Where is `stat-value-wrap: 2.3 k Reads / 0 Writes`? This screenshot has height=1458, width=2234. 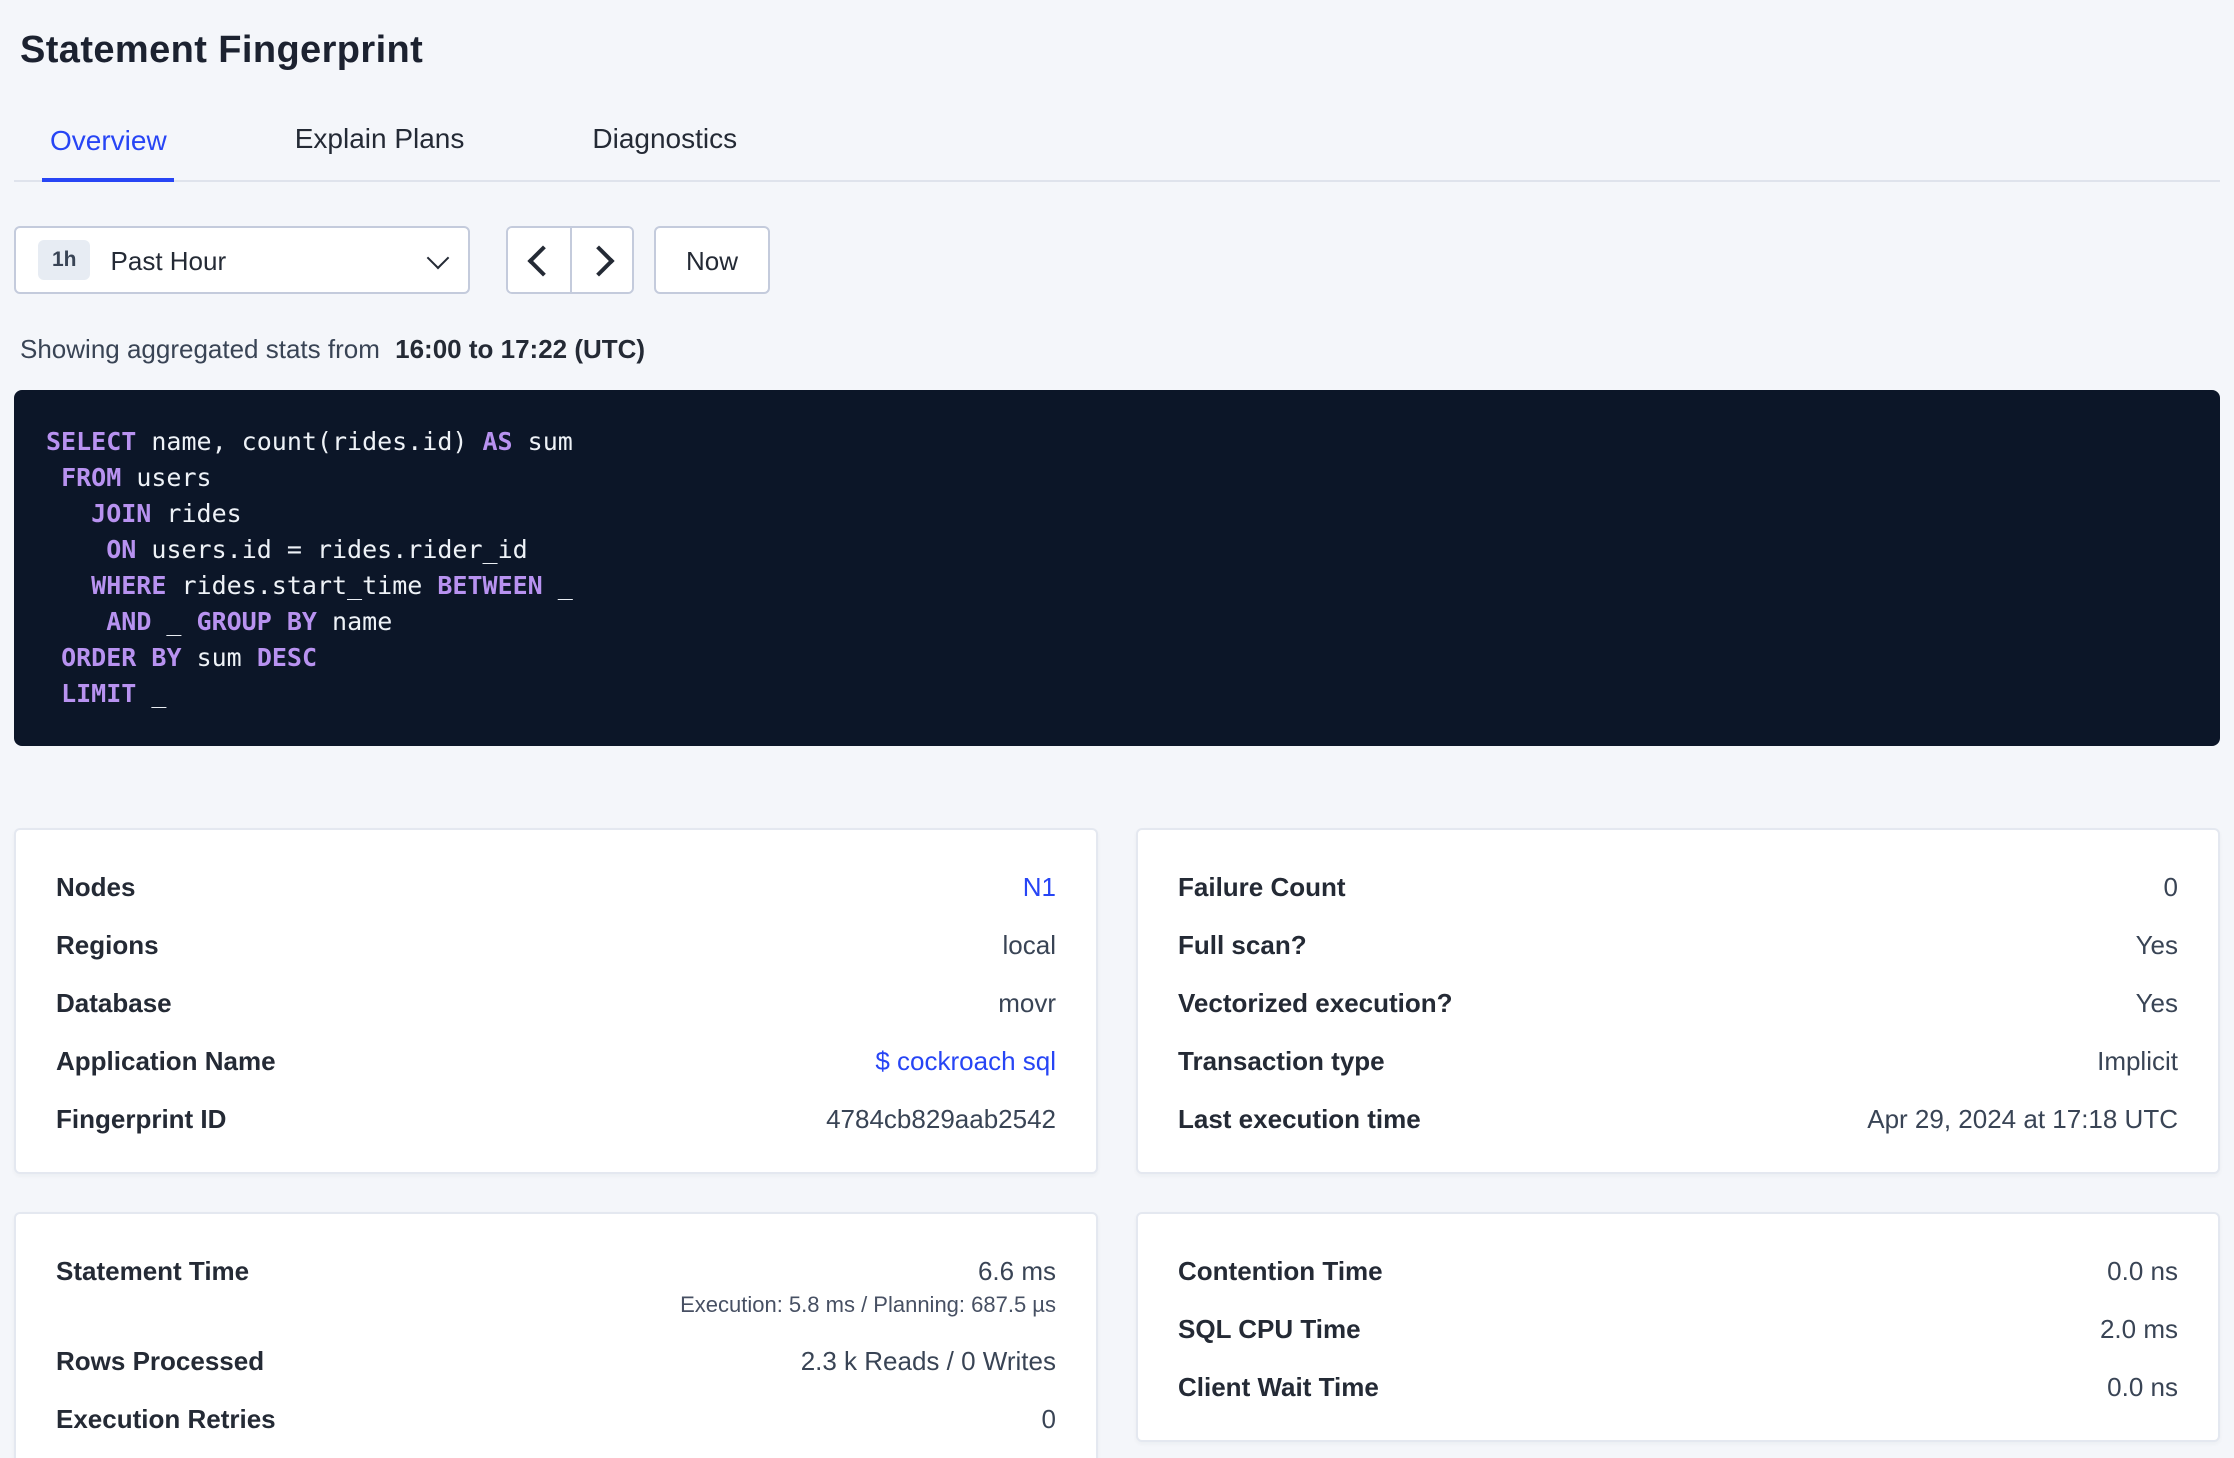
stat-value-wrap: 2.3 k Reads / 0 Writes is located at coordinates (928, 1361).